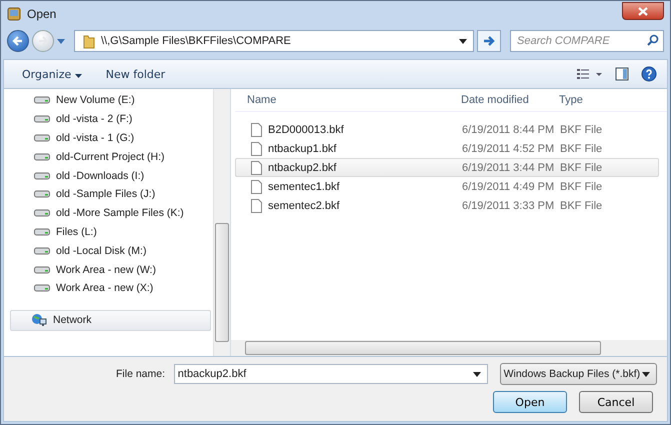  What do you see at coordinates (108, 100) in the screenshot?
I see `sidebar-item: New Volume (E:)` at bounding box center [108, 100].